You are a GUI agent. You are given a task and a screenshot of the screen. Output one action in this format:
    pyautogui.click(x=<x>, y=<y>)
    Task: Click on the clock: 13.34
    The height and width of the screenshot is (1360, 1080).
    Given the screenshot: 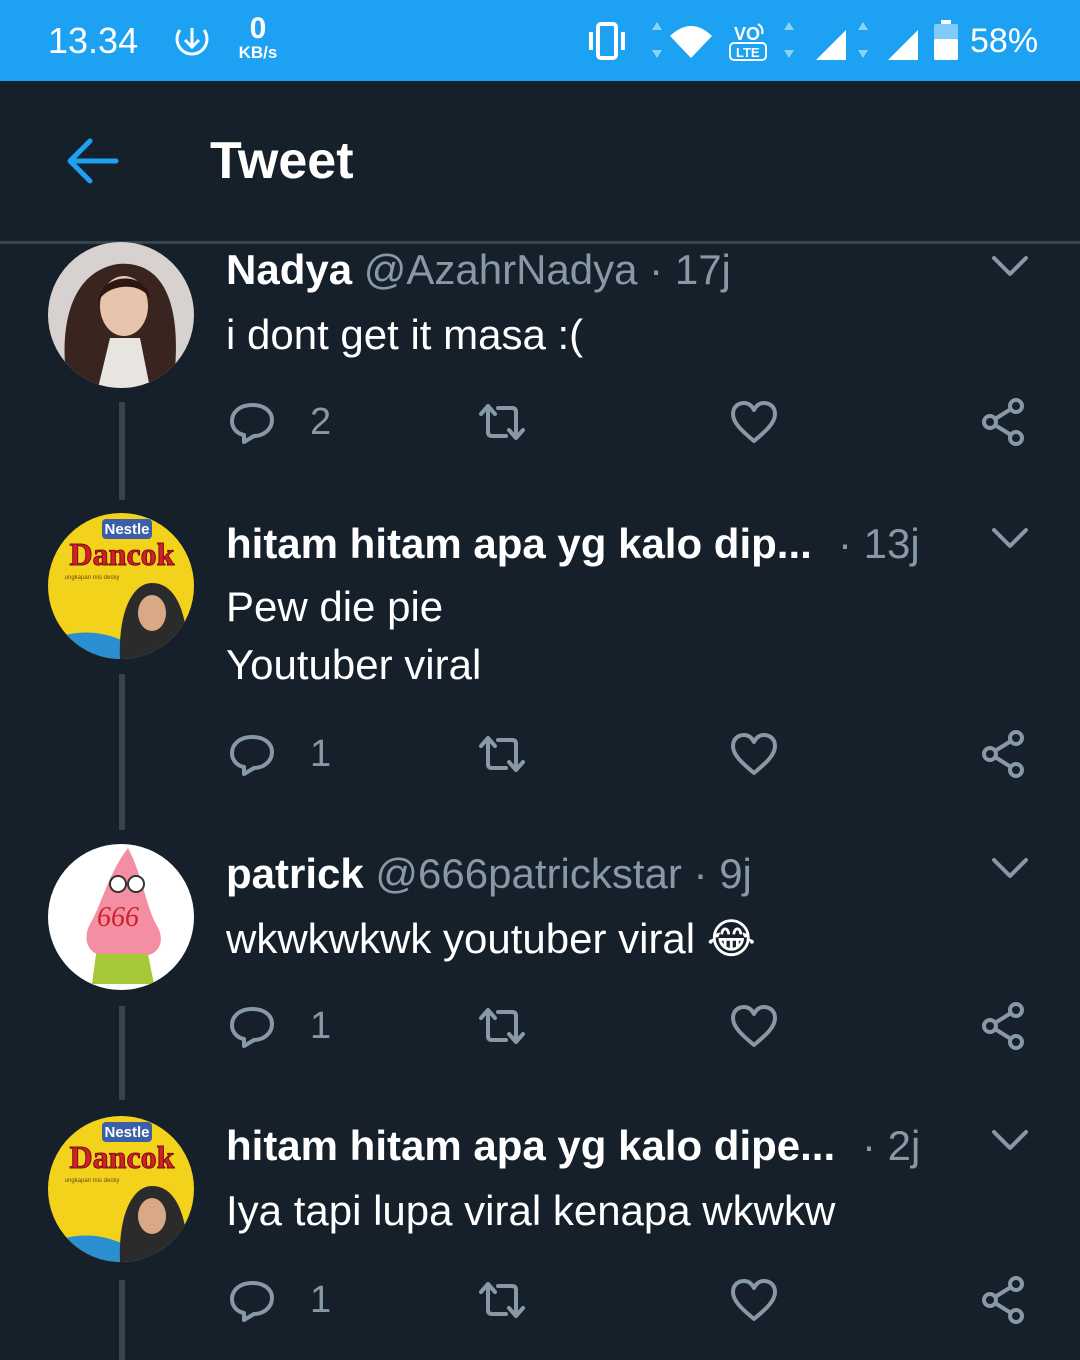 What is the action you would take?
    pyautogui.click(x=93, y=40)
    